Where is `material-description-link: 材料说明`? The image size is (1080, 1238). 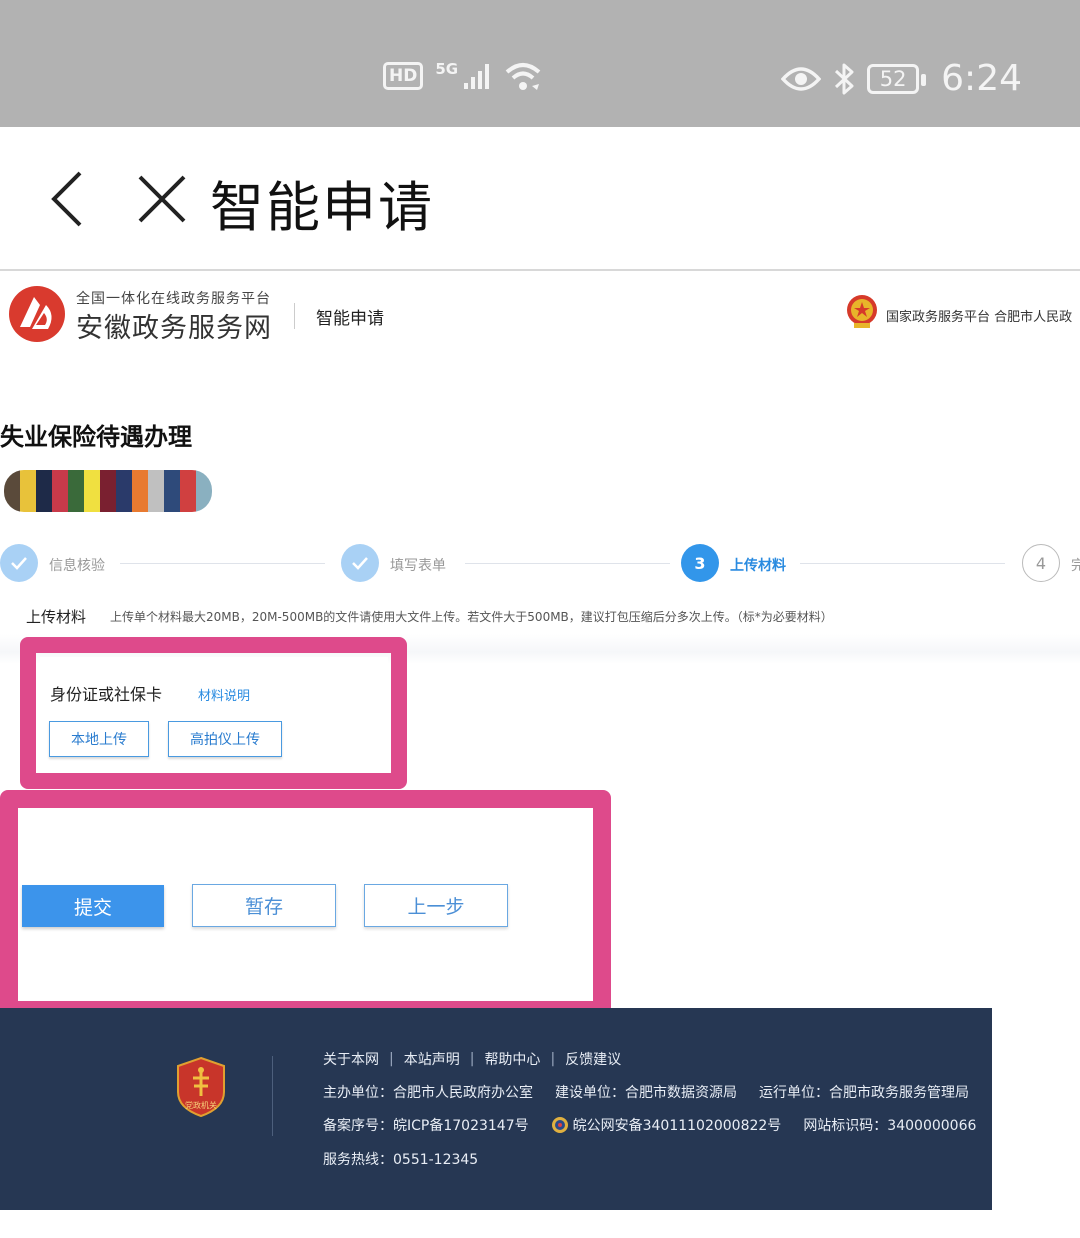 material-description-link: 材料说明 is located at coordinates (224, 694).